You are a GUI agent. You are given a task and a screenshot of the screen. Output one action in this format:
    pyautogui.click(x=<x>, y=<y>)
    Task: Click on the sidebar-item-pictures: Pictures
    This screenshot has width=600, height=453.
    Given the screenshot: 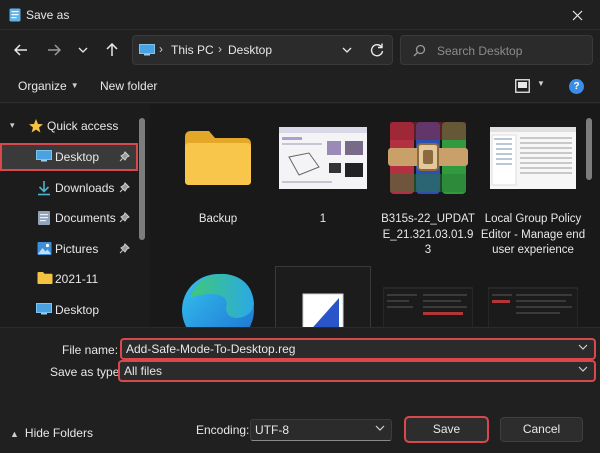 What is the action you would take?
    pyautogui.click(x=69, y=249)
    